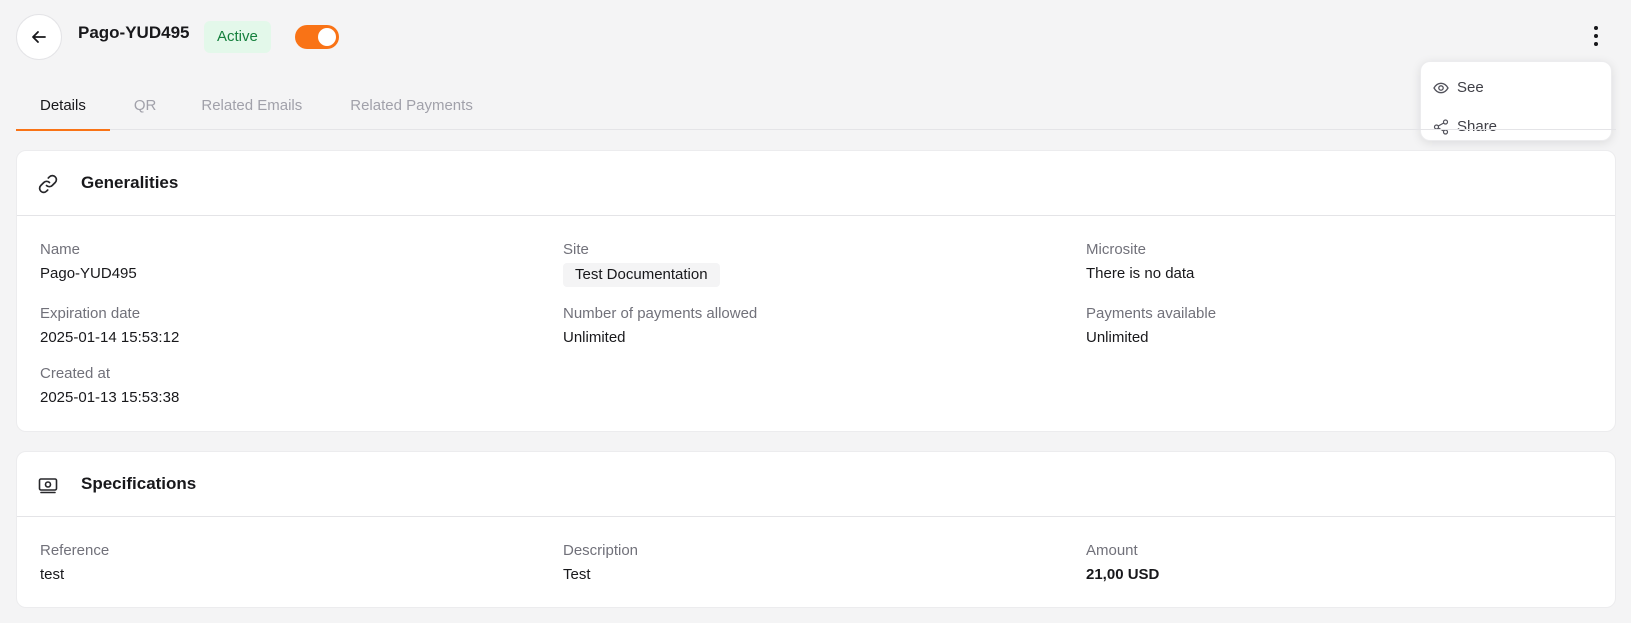 This screenshot has width=1631, height=623. Describe the element at coordinates (577, 574) in the screenshot. I see `field-value: Test` at that location.